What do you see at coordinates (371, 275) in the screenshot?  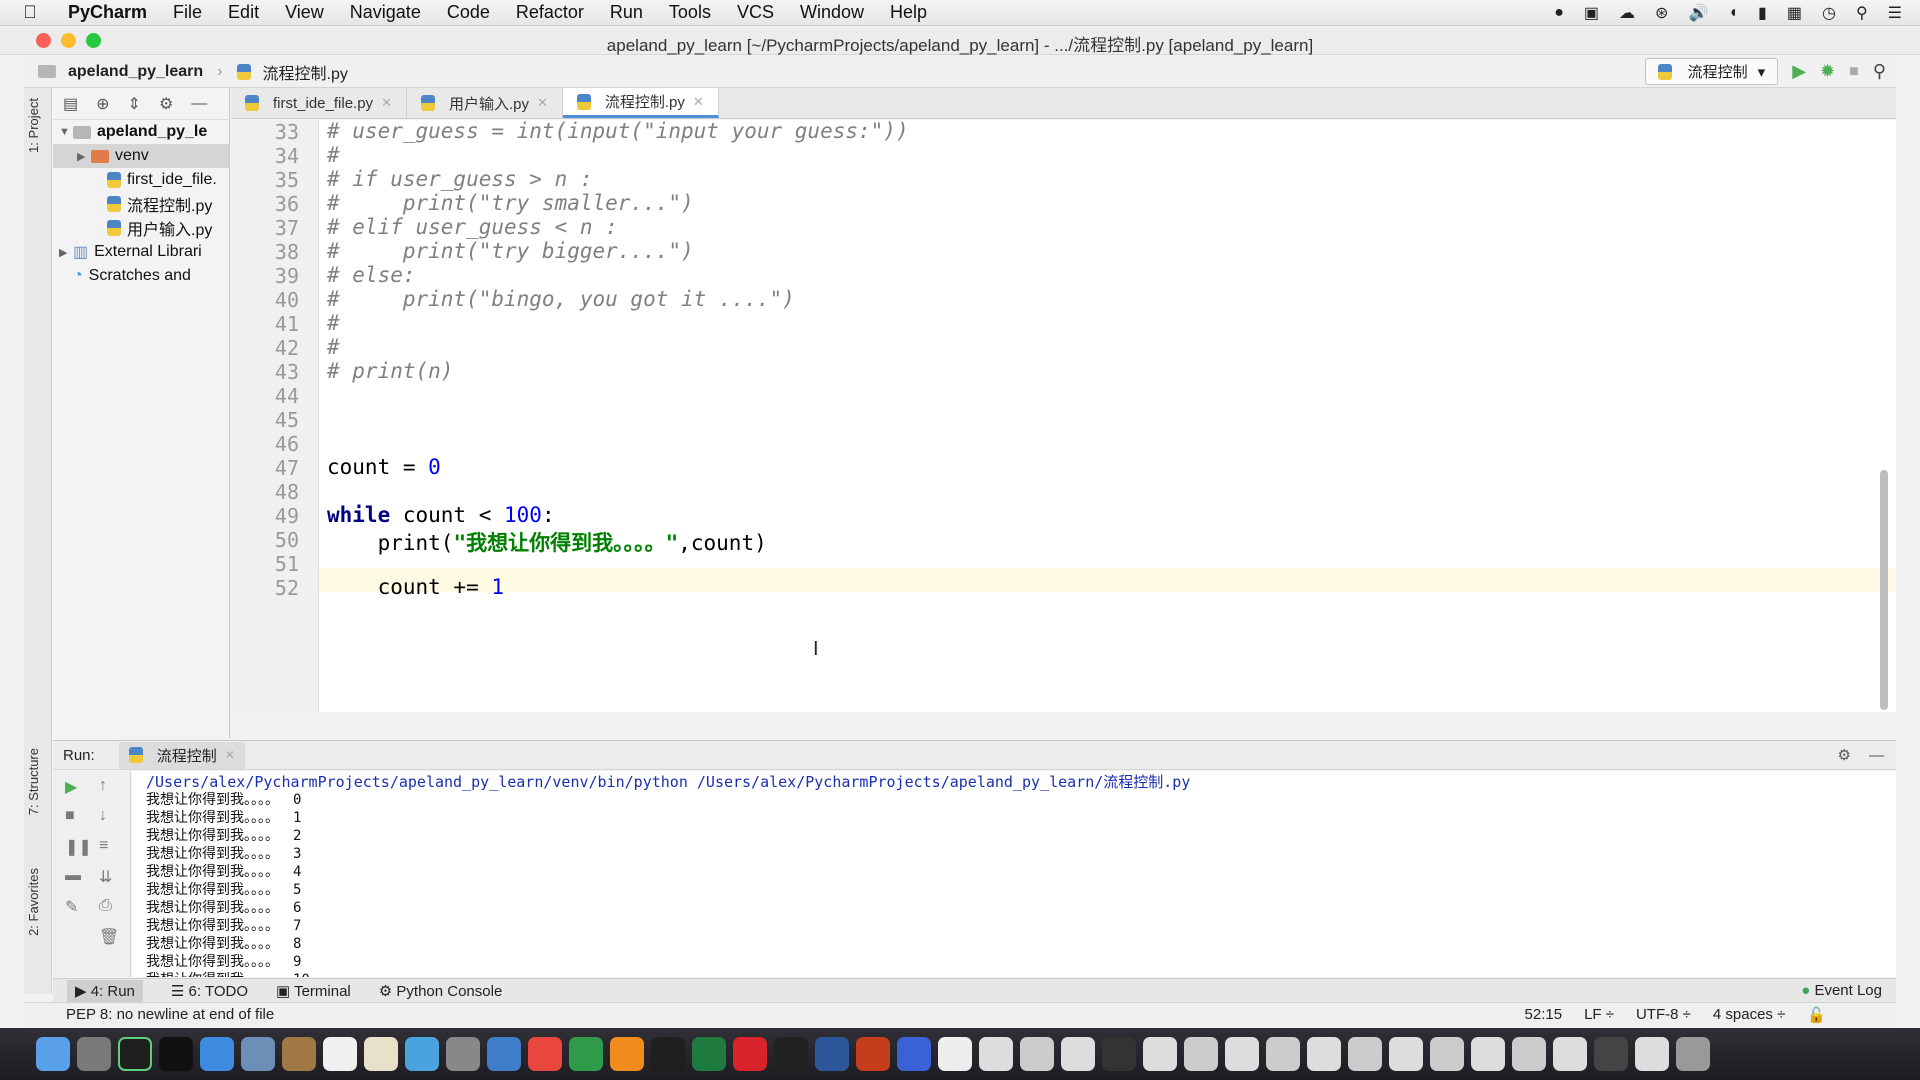 I see `code-line: # else:` at bounding box center [371, 275].